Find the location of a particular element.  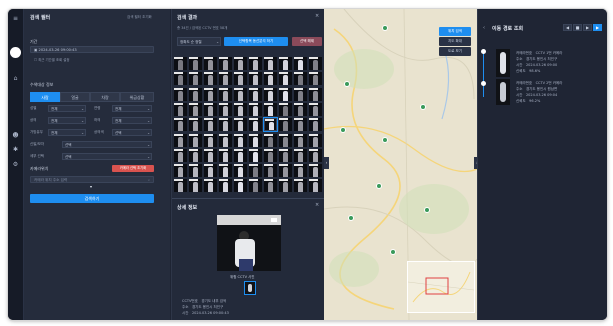

reset-filter-link: 검색 필터 초기화 is located at coordinates (139, 17).